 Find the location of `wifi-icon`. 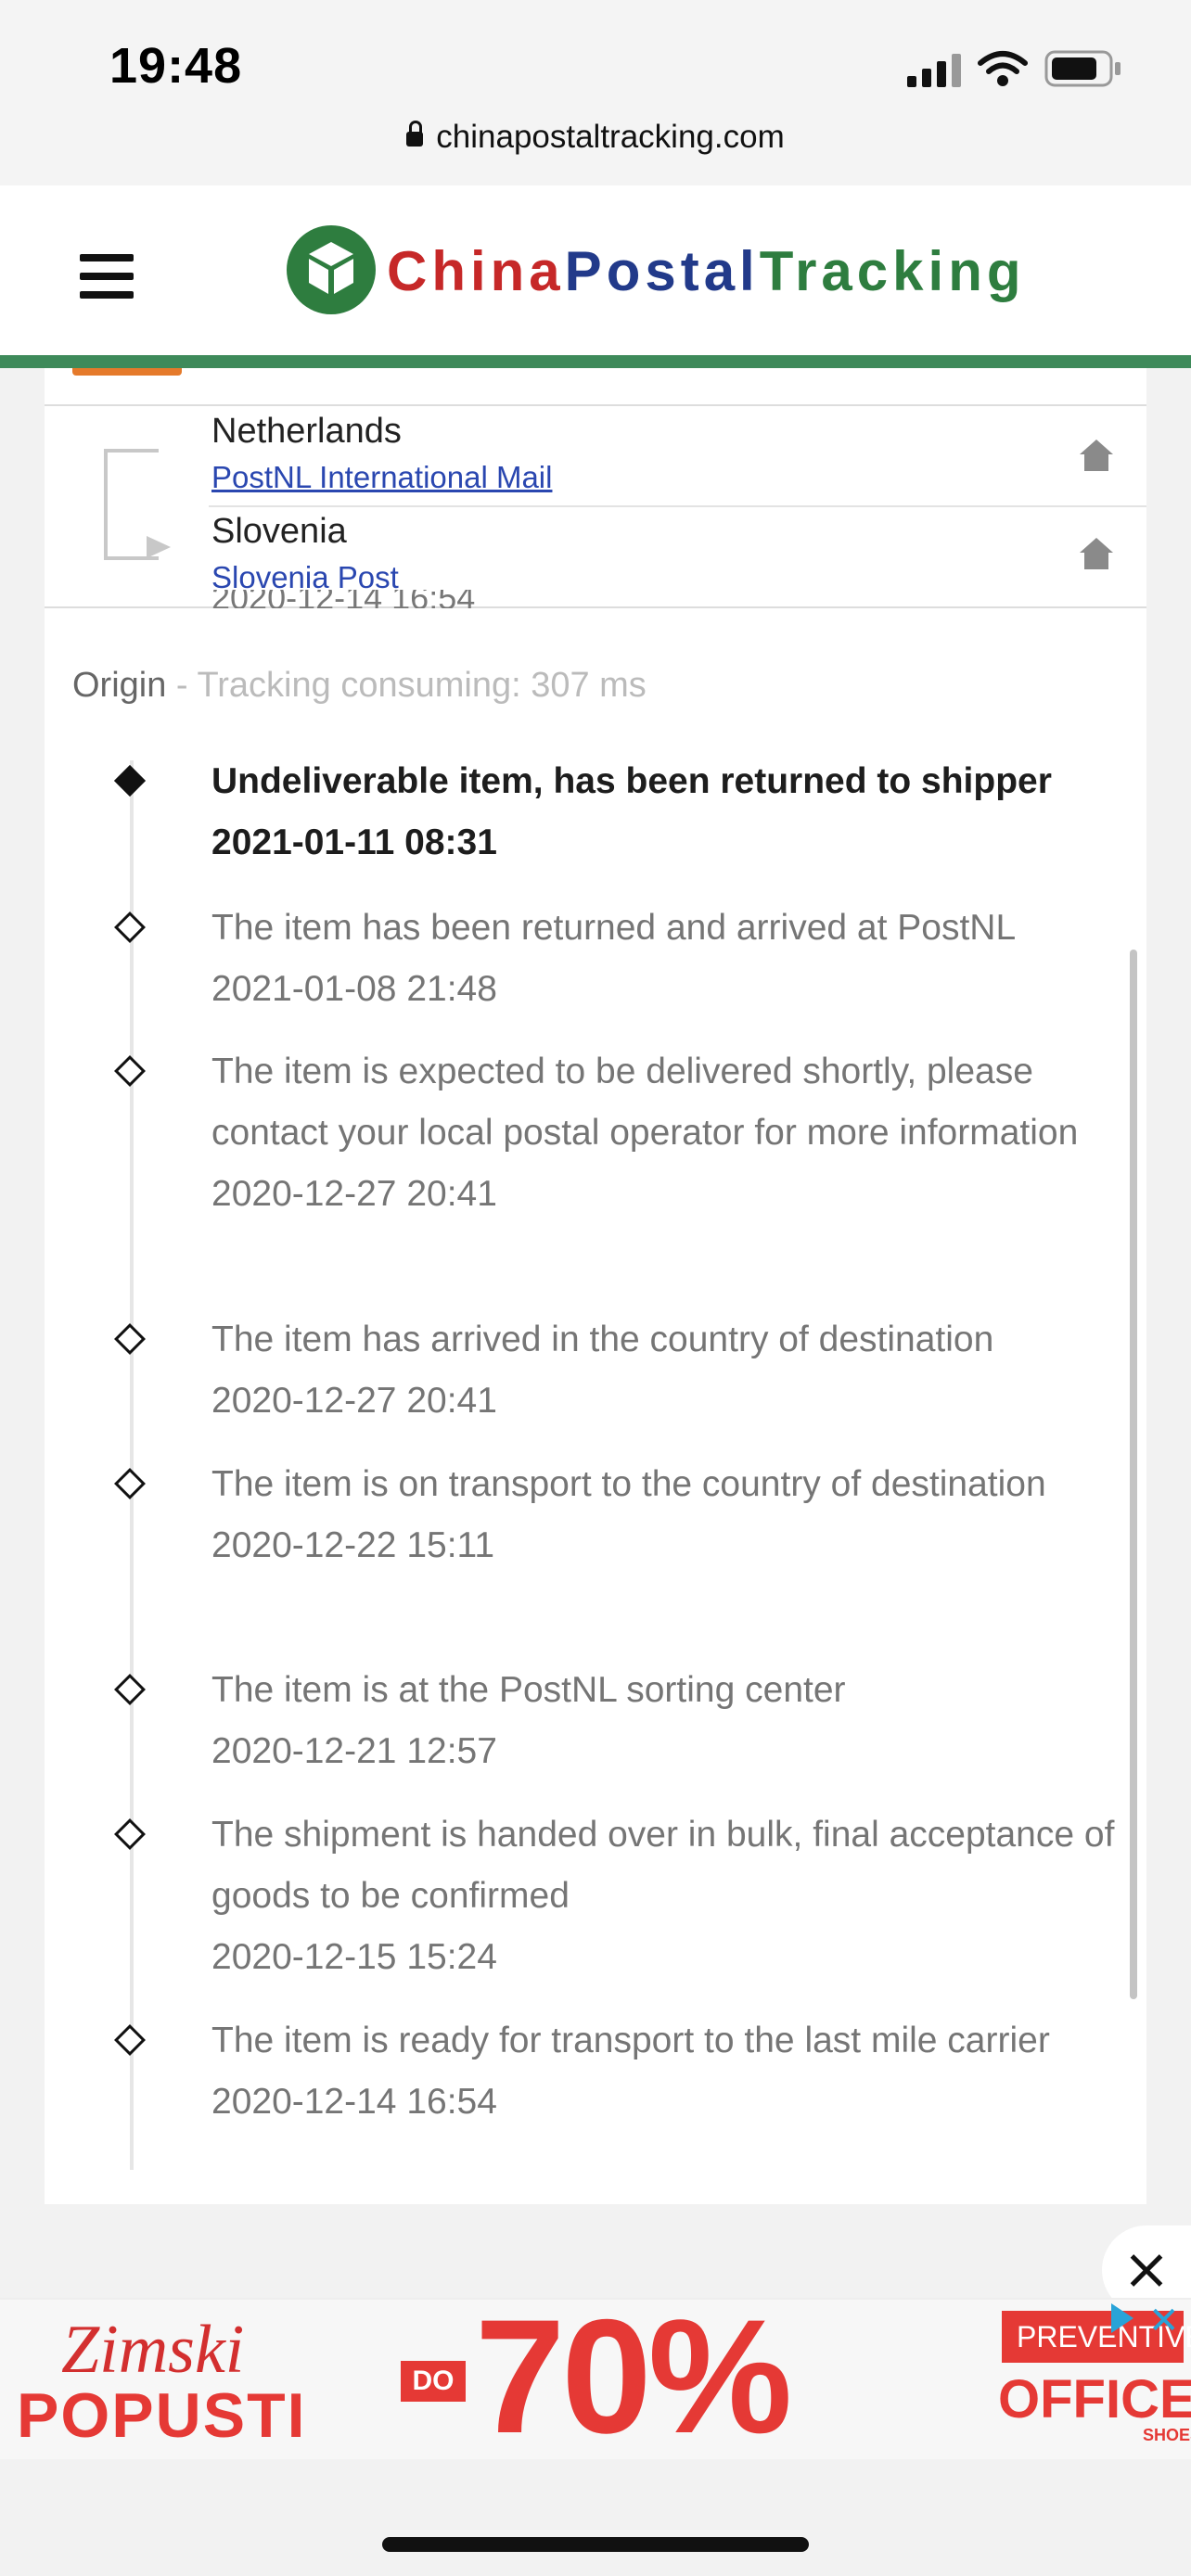

wifi-icon is located at coordinates (1003, 68).